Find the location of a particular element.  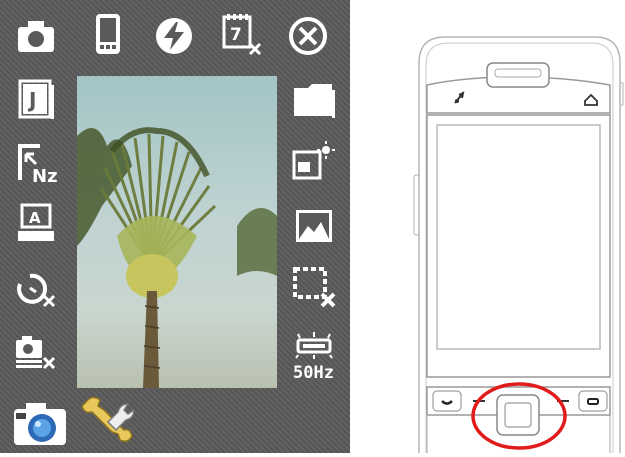

phone-device-icon is located at coordinates (108, 34).